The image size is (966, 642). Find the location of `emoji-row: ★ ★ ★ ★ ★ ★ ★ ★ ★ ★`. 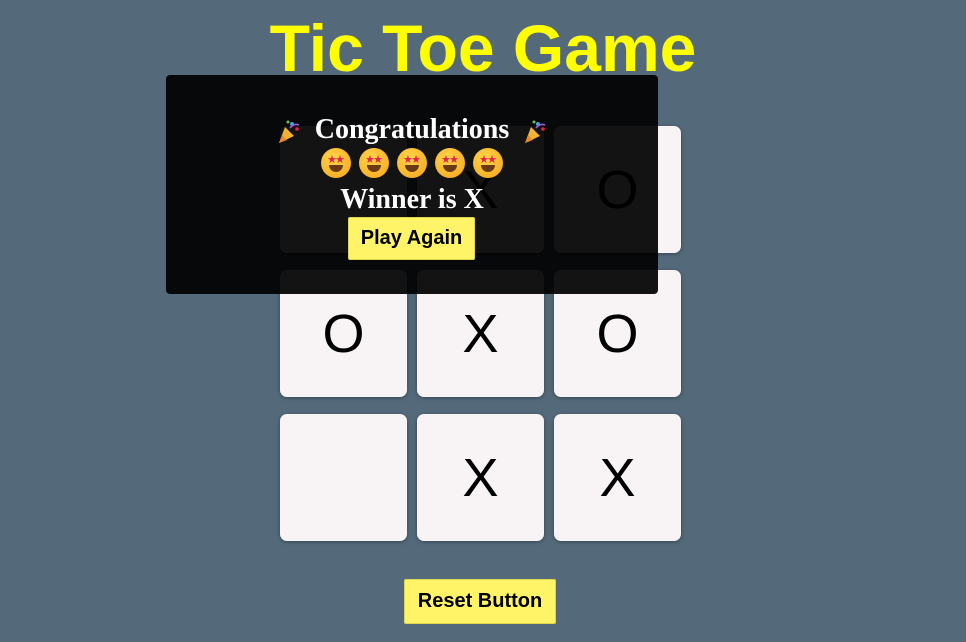

emoji-row: ★ ★ ★ ★ ★ ★ ★ ★ ★ ★ is located at coordinates (412, 163).